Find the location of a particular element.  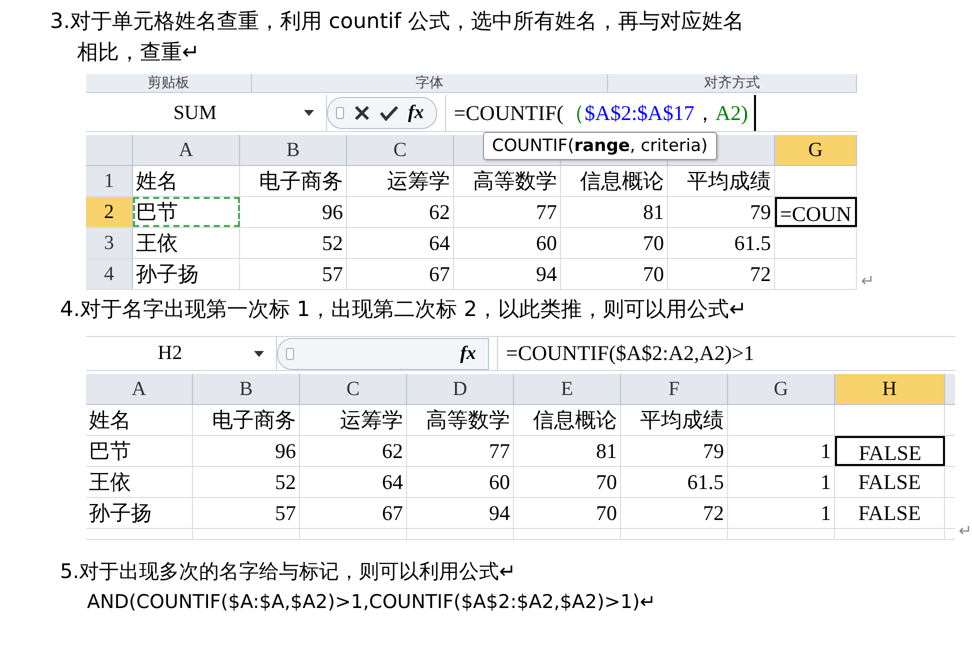

ribbon-group-label: 对齐方式 is located at coordinates (732, 83).